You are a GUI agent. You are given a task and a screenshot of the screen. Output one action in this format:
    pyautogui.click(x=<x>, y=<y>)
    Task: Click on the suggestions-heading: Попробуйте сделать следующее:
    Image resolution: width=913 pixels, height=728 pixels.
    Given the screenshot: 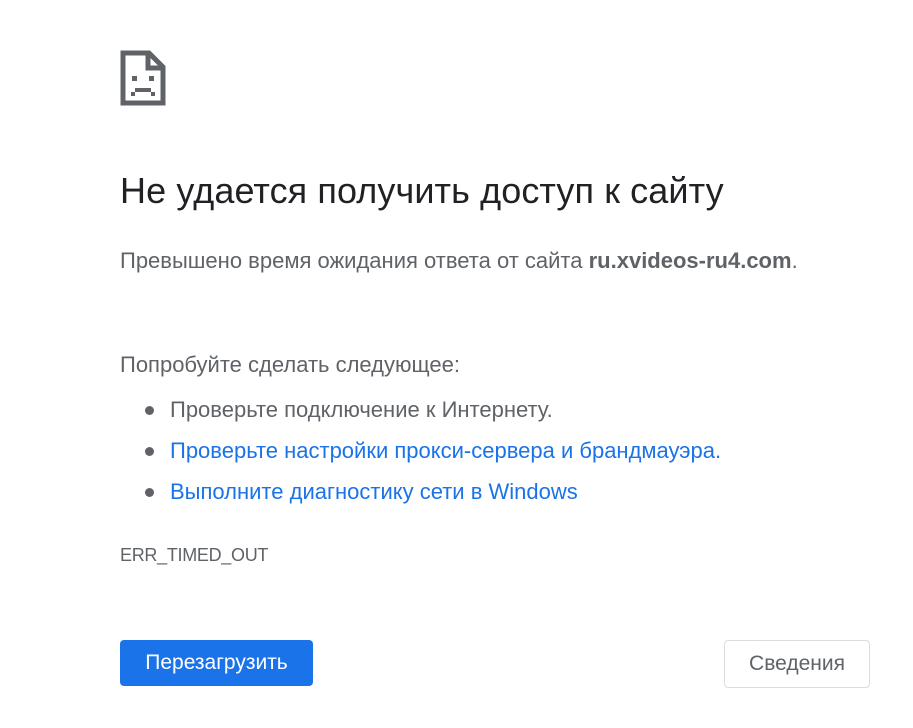 What is the action you would take?
    pyautogui.click(x=290, y=364)
    